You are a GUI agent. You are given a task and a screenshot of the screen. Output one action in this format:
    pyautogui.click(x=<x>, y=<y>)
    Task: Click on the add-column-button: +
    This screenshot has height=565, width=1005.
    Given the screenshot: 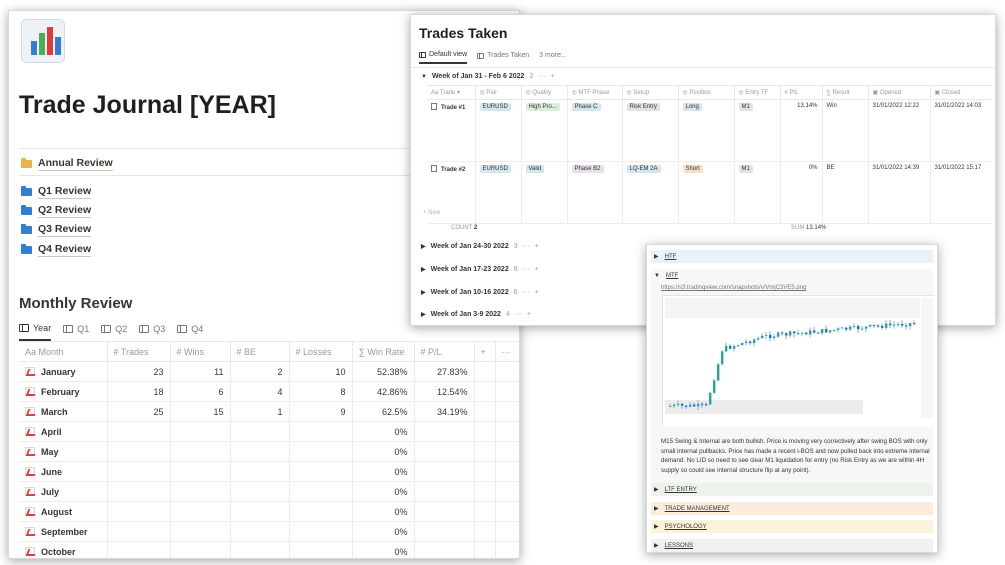 What is the action you would take?
    pyautogui.click(x=485, y=351)
    